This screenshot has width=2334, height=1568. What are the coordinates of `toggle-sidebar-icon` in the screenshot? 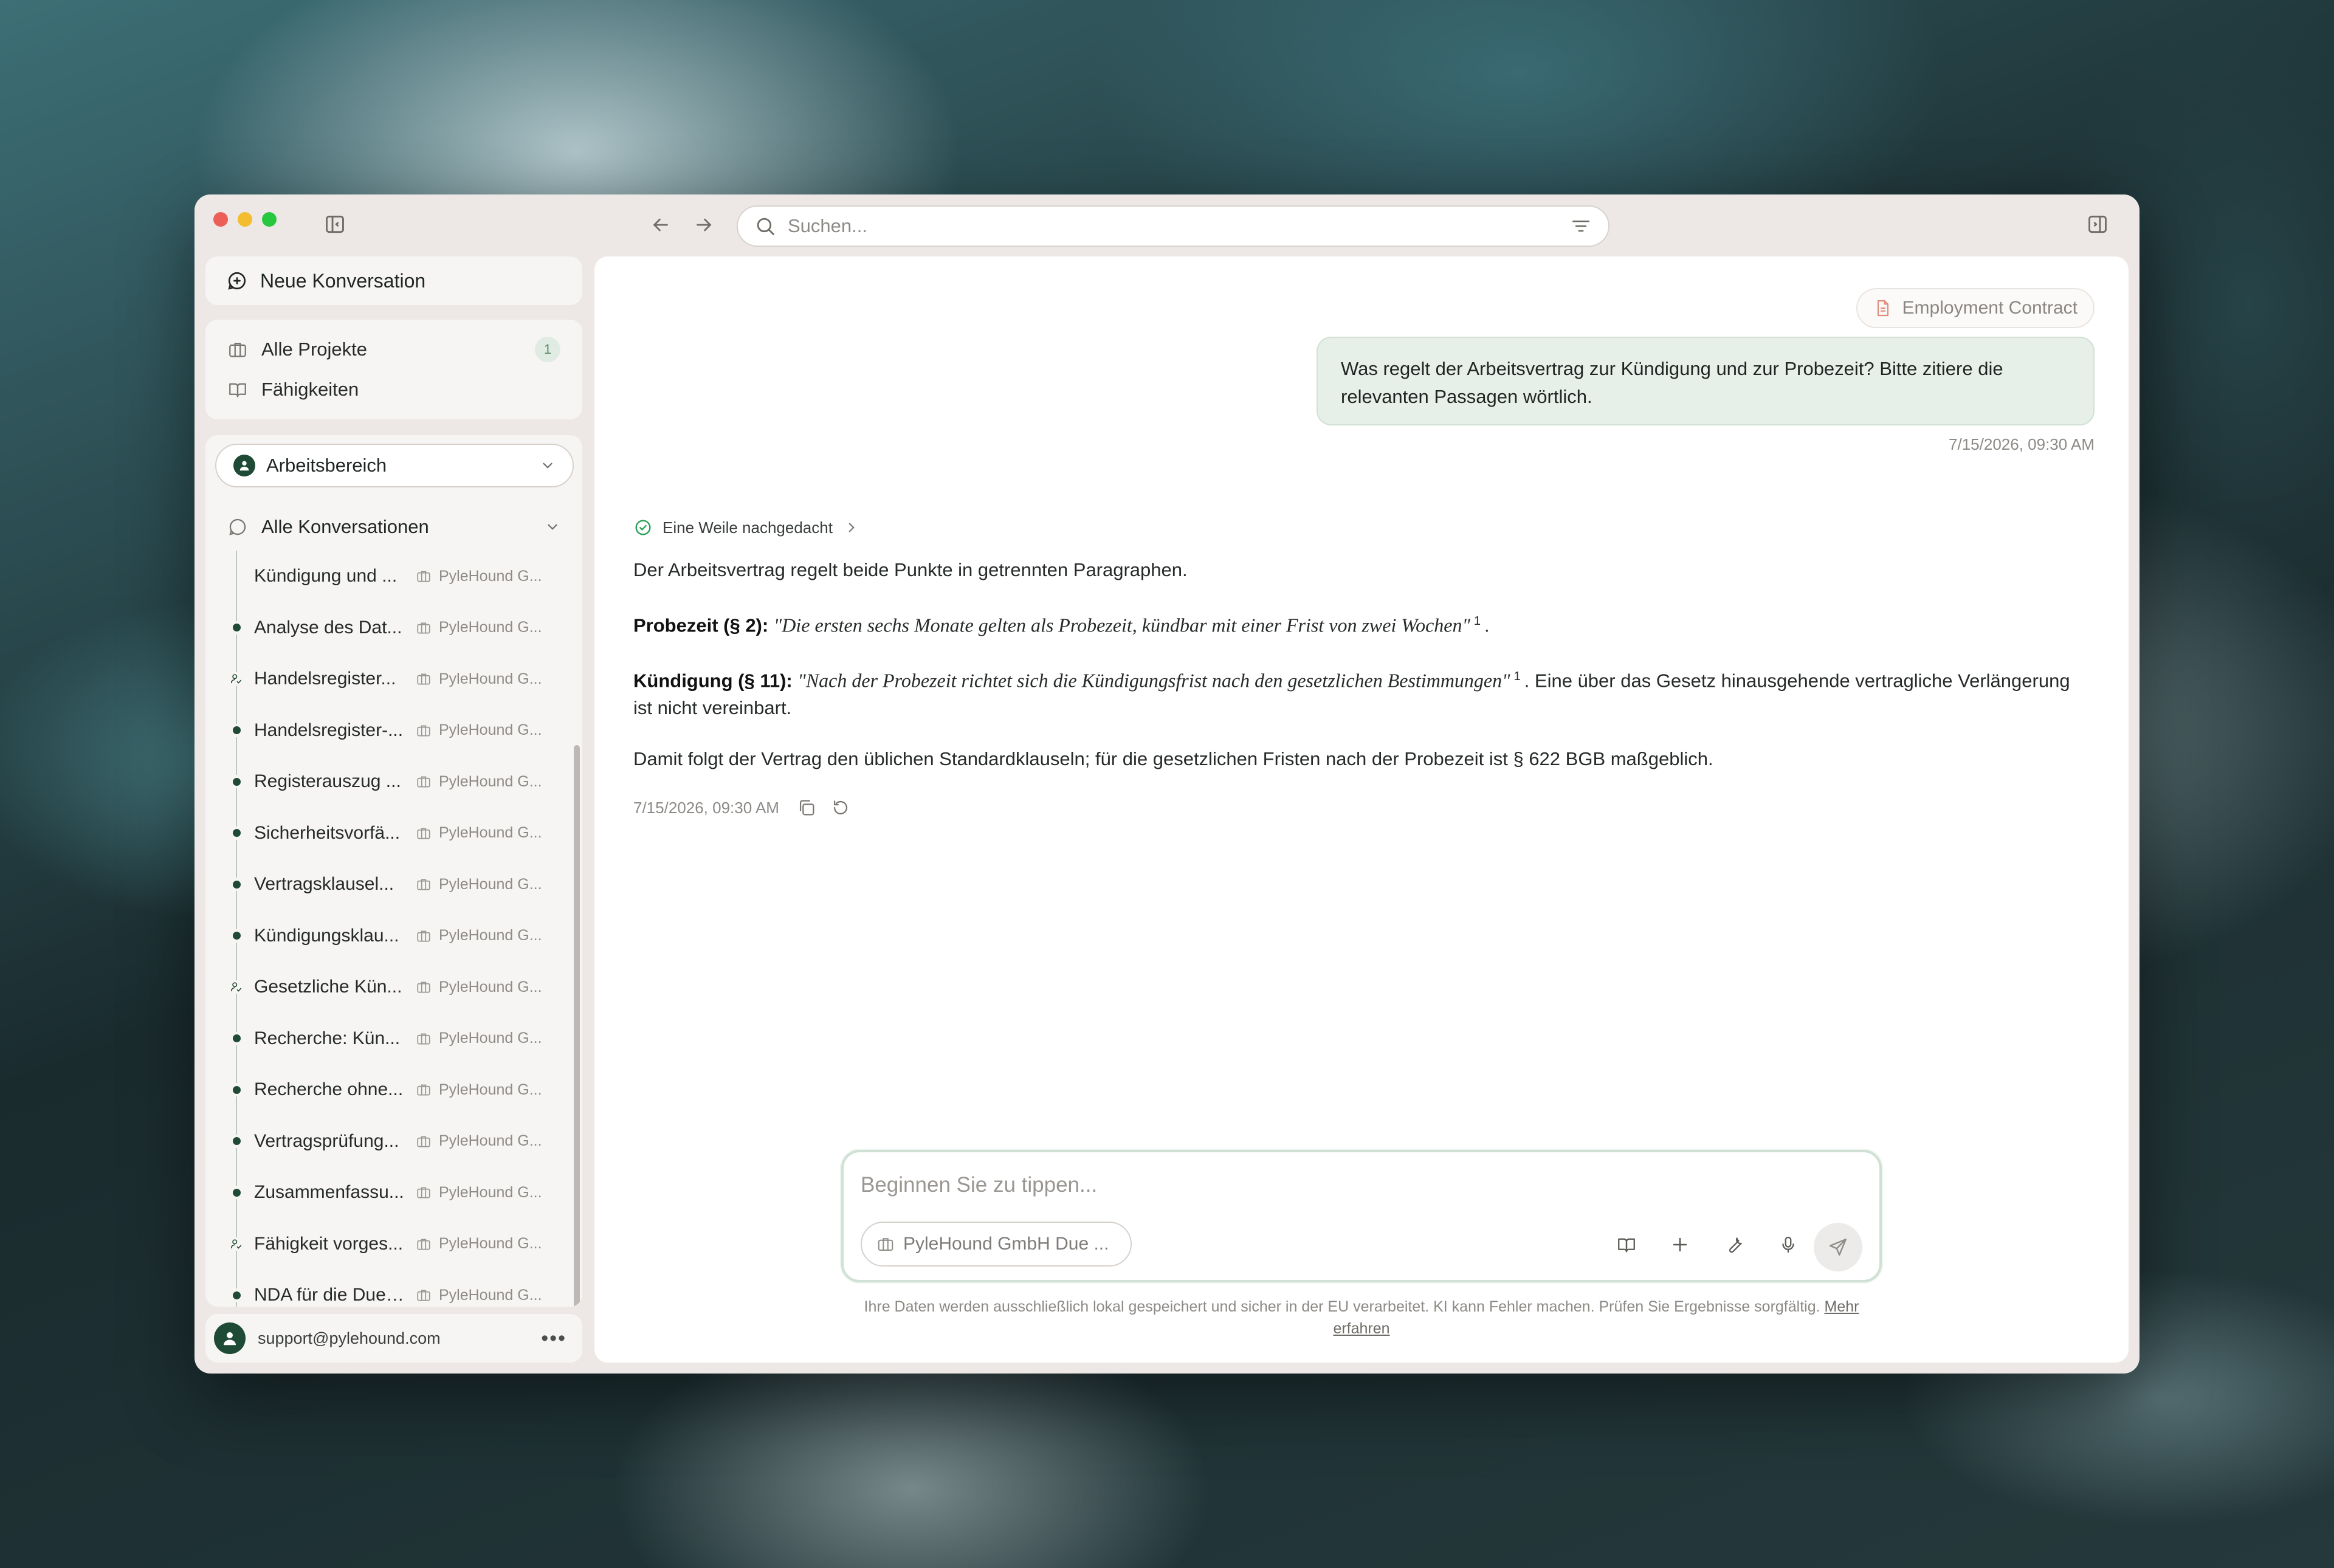 It's located at (334, 224).